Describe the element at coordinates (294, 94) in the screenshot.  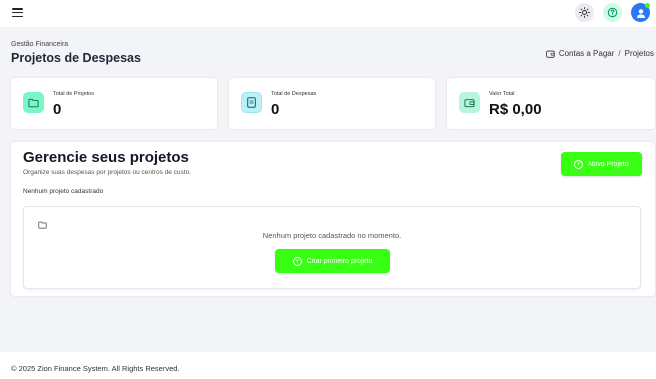
I see `stat-label: Total de Despesas` at that location.